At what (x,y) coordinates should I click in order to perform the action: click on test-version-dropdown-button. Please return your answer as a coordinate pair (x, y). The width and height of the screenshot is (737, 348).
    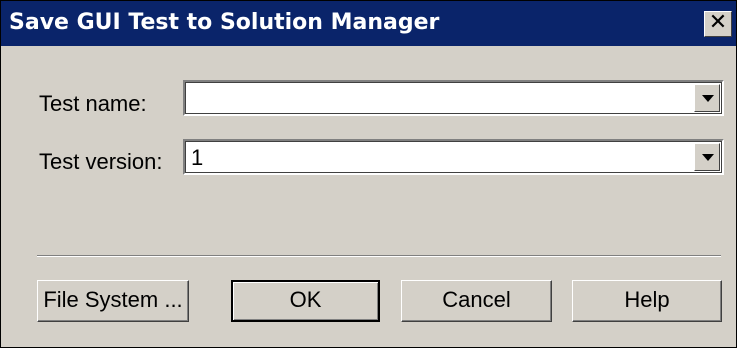
    Looking at the image, I should click on (707, 157).